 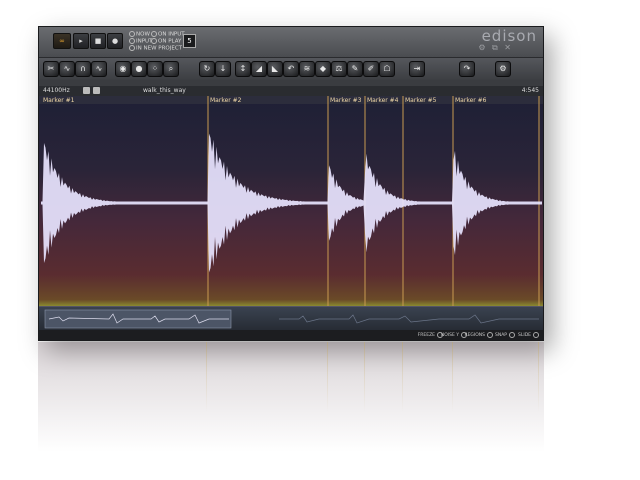 What do you see at coordinates (123, 69) in the screenshot?
I see `eye-icon: ◉` at bounding box center [123, 69].